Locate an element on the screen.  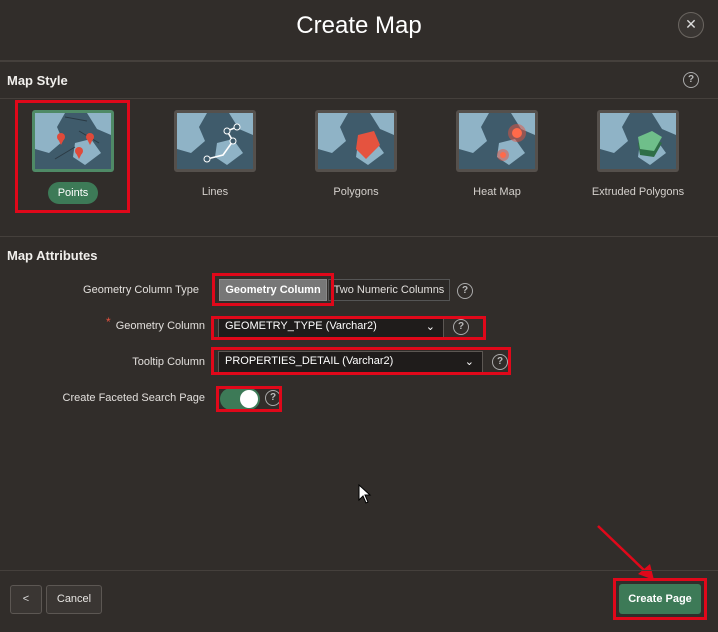
dialog-footer is located at coordinates (359, 601).